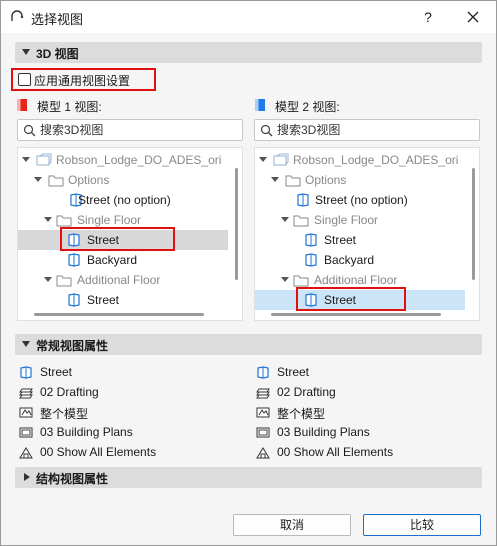  I want to click on apply-common-settings-label: 应用通用视图设置, so click(82, 81).